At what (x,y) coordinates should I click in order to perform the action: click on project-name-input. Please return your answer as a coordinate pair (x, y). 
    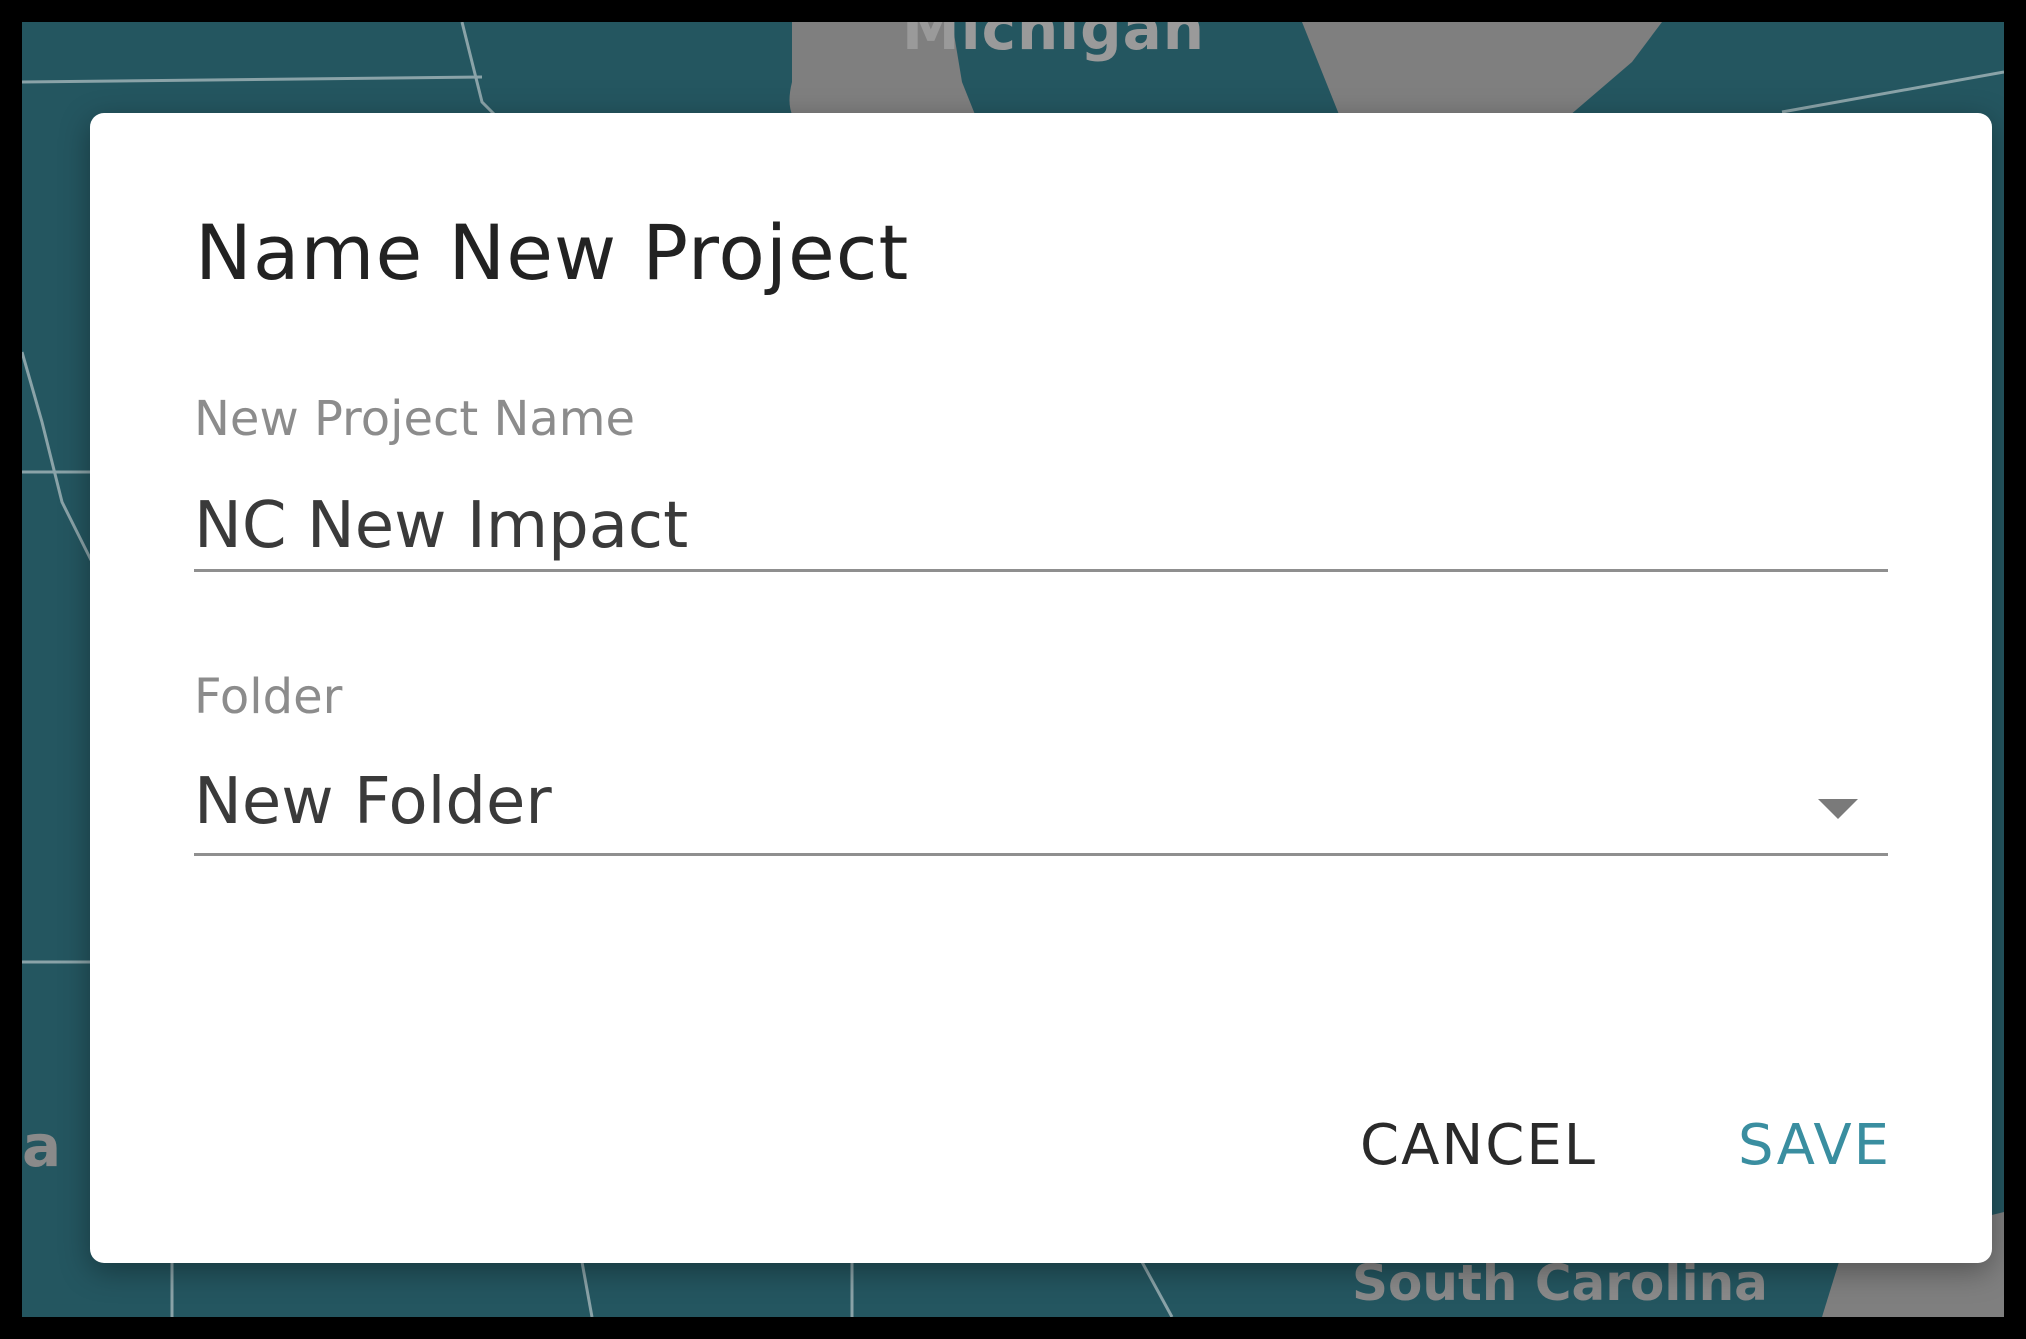
    Looking at the image, I should click on (1041, 527).